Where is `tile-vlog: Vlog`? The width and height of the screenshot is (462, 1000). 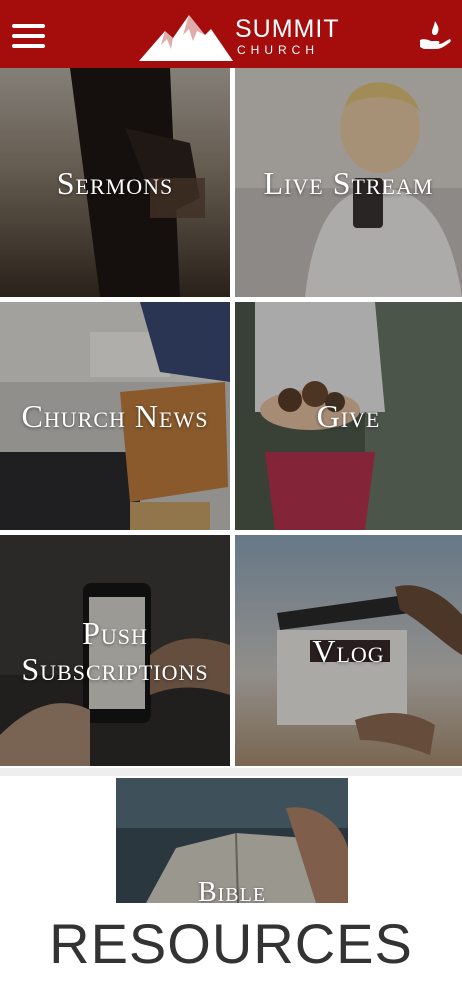
tile-vlog: Vlog is located at coordinates (348, 650).